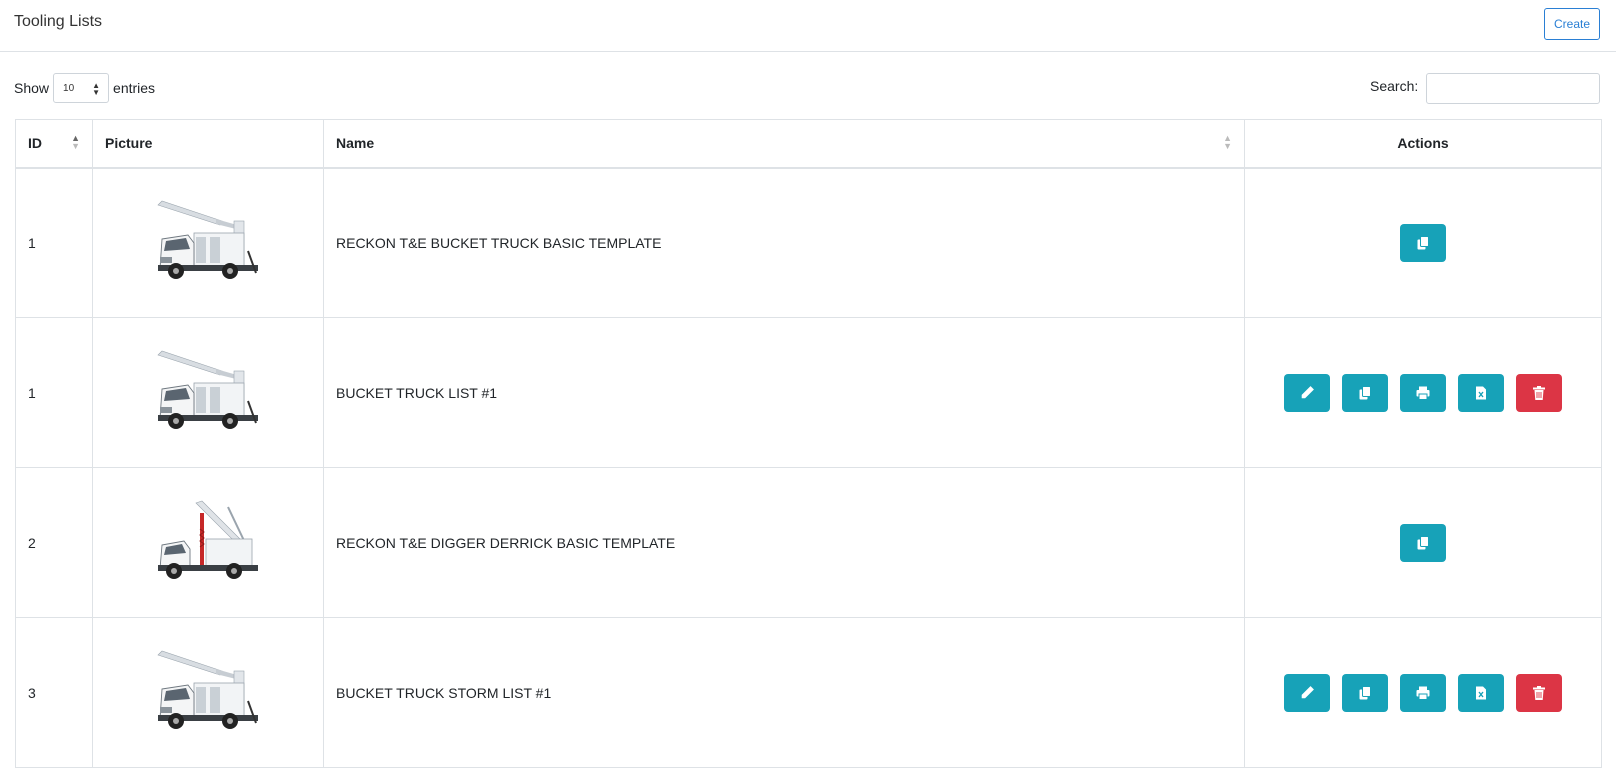 Image resolution: width=1616 pixels, height=778 pixels. I want to click on row-name: BUCKET TRUCK LIST #1, so click(784, 392).